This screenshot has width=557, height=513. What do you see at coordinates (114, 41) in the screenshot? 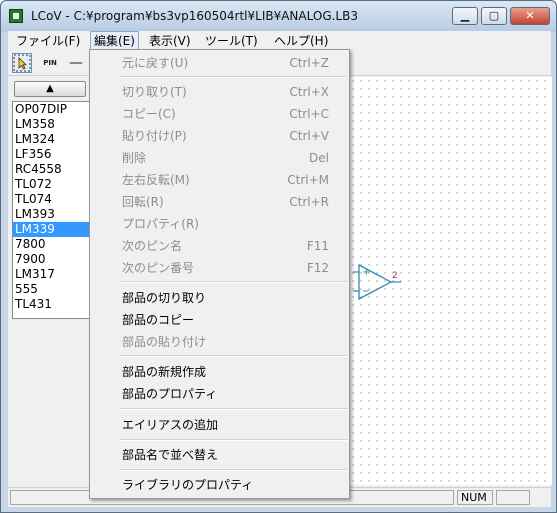
I see `menu-edit: 編集(E)` at bounding box center [114, 41].